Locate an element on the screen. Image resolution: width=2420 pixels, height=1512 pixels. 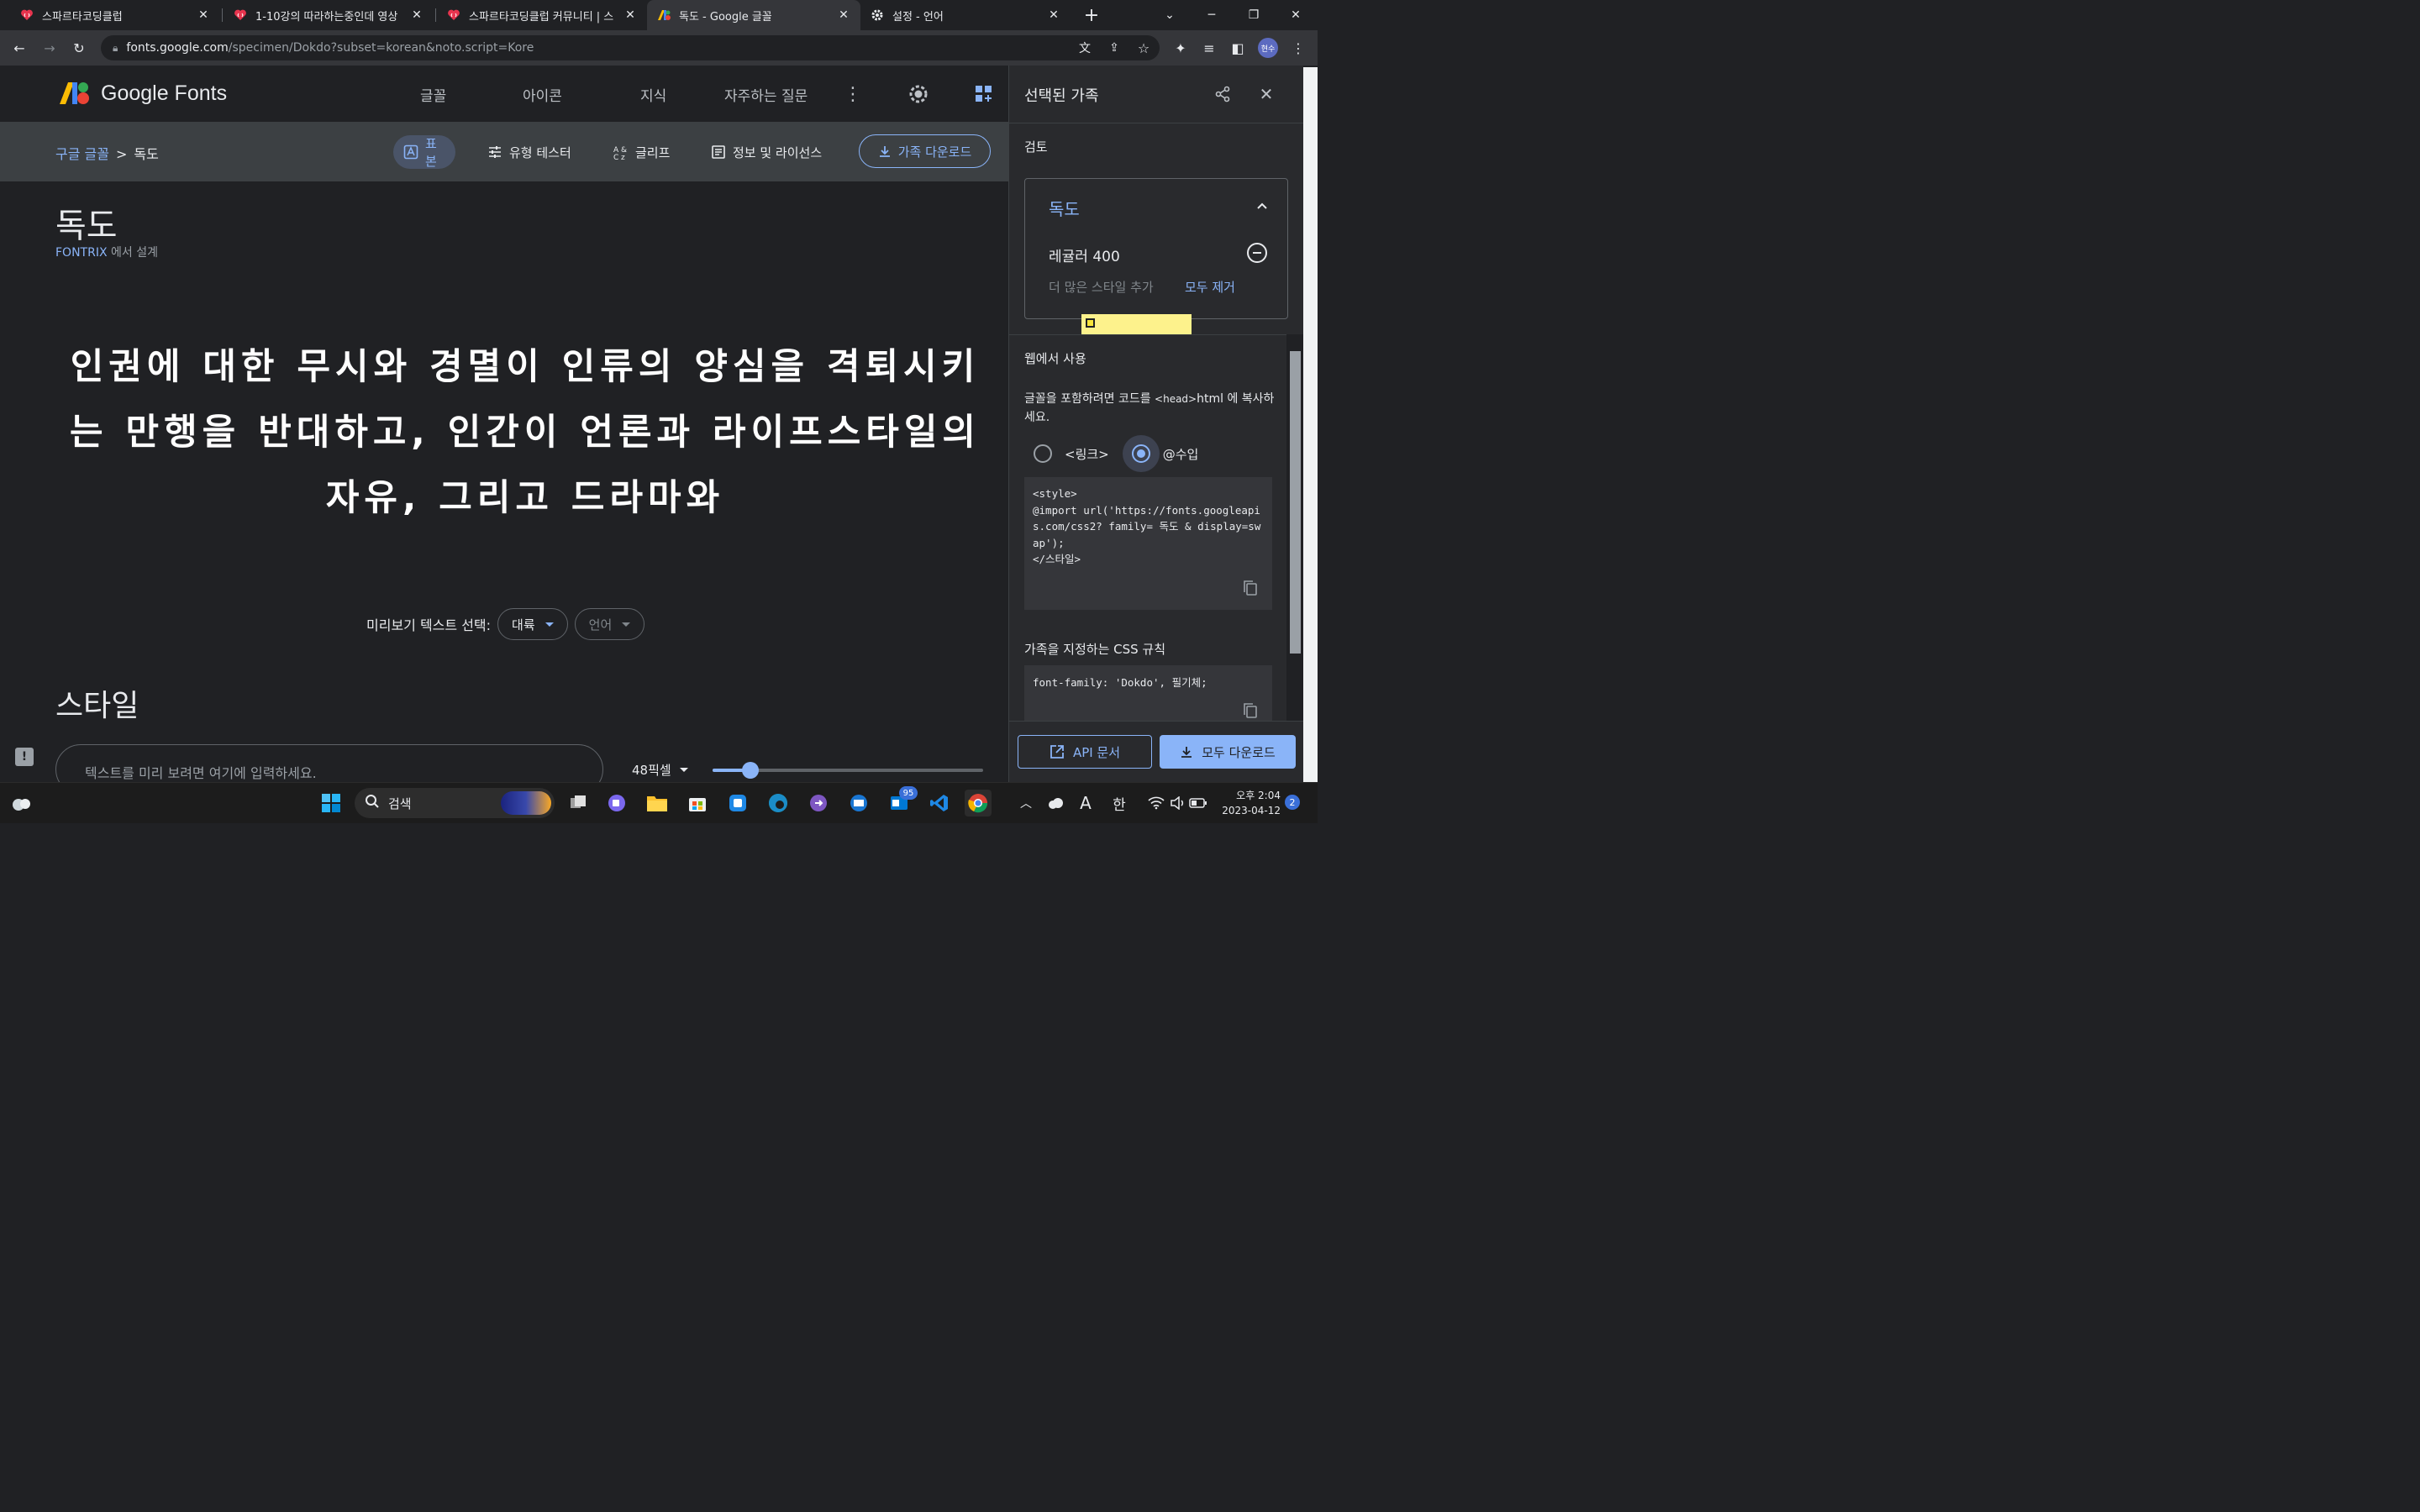
tab-lecture-question: 1-10강의 따라하는중인데 영상 ✕ is located at coordinates (329, 15).